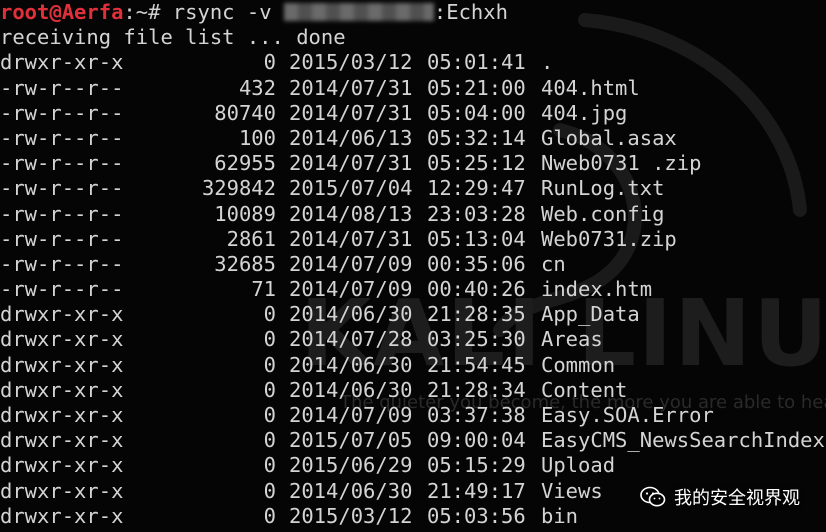 The height and width of the screenshot is (532, 826). Describe the element at coordinates (476, 389) in the screenshot. I see `file-time: 21:28:34` at that location.